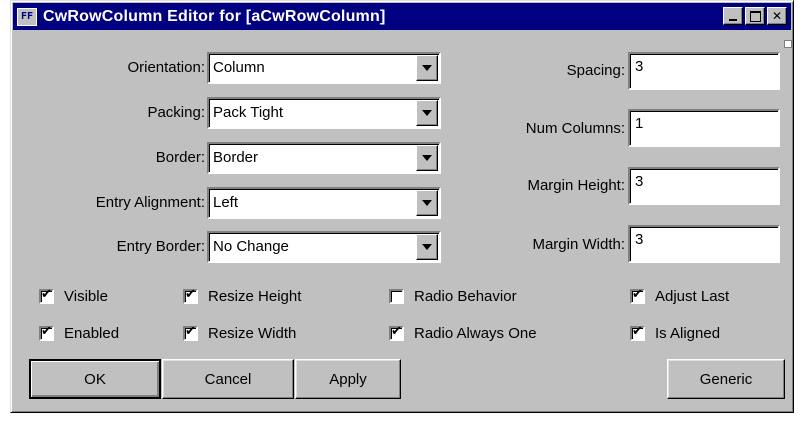  What do you see at coordinates (214, 16) in the screenshot?
I see `window-title: CwRowColumn Editor for [aCwRowColumn]` at bounding box center [214, 16].